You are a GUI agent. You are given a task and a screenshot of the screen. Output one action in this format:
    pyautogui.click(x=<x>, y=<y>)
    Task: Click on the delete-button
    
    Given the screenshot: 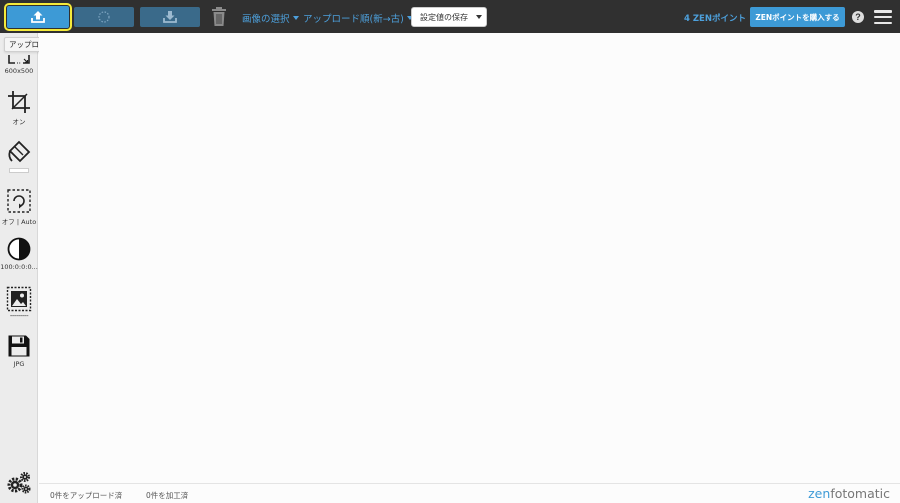 What is the action you would take?
    pyautogui.click(x=219, y=17)
    